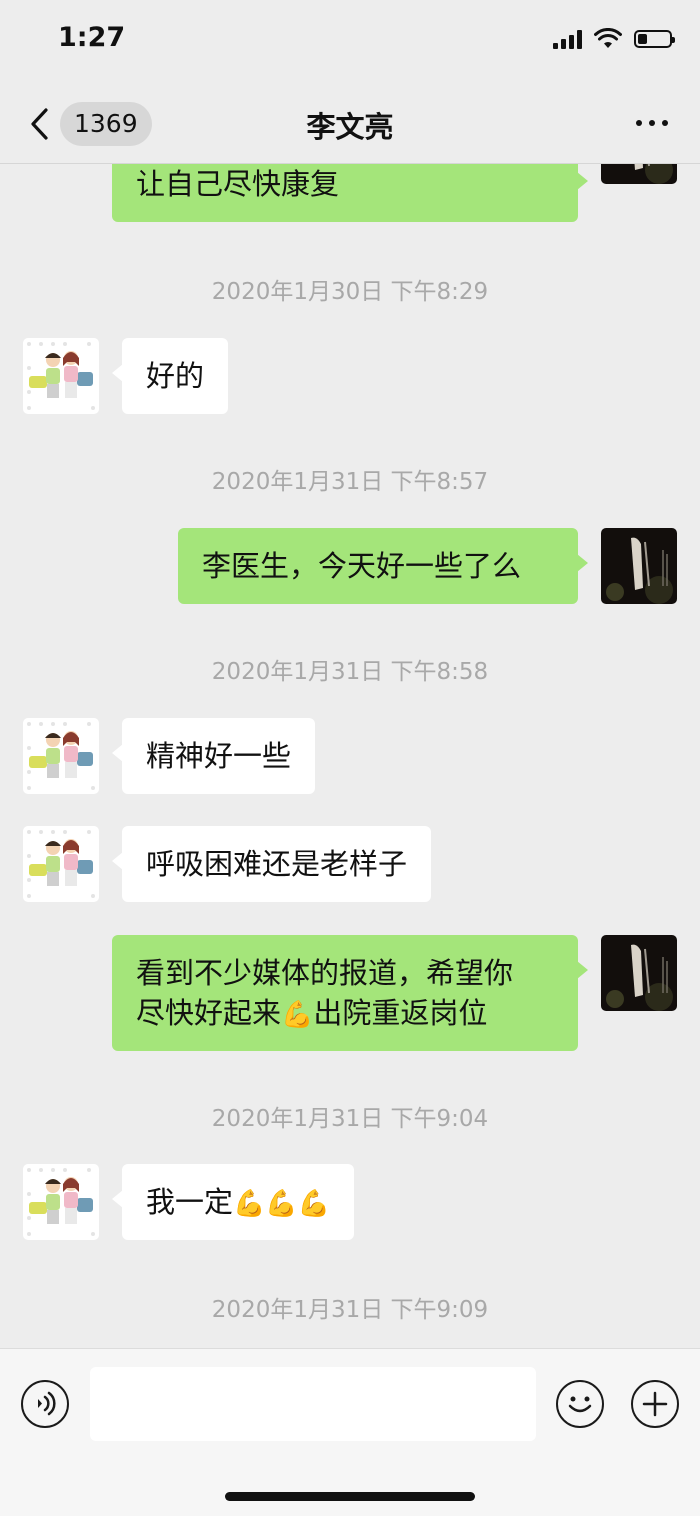  What do you see at coordinates (219, 756) in the screenshot?
I see `message-text: 精神好一些` at bounding box center [219, 756].